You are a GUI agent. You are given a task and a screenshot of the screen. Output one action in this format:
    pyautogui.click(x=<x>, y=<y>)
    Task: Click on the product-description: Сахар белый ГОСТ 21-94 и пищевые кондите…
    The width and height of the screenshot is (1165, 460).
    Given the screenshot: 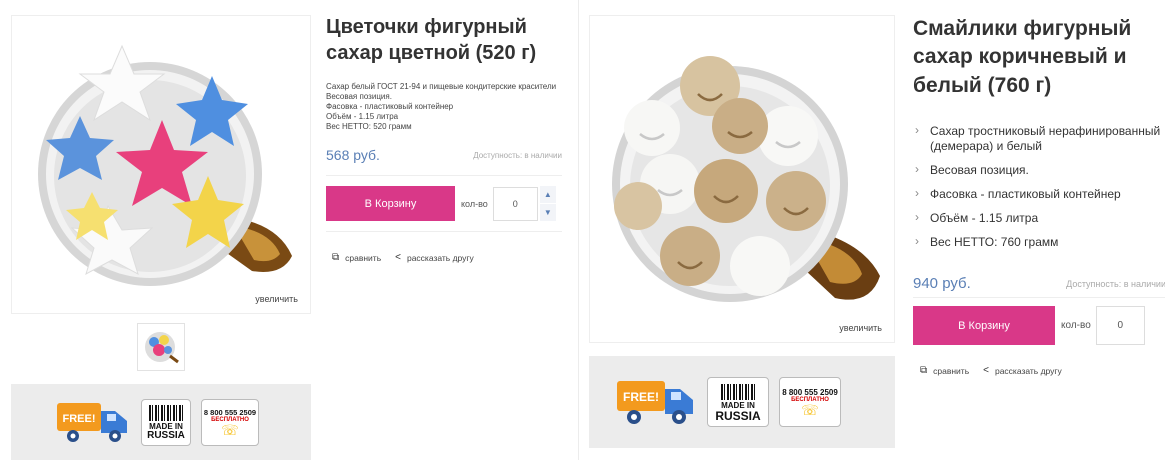 What is the action you would take?
    pyautogui.click(x=444, y=107)
    